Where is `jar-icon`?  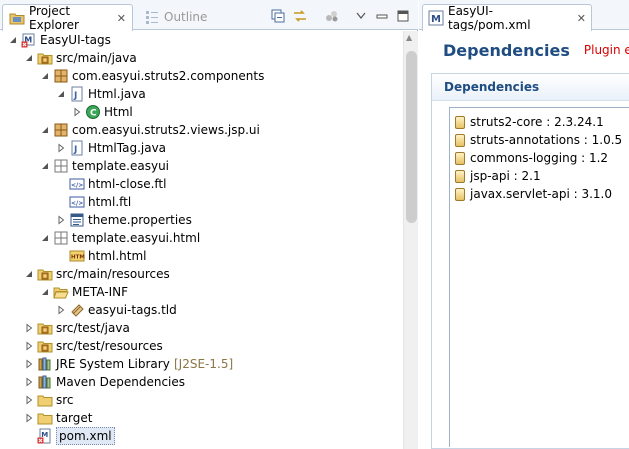 jar-icon is located at coordinates (460, 158).